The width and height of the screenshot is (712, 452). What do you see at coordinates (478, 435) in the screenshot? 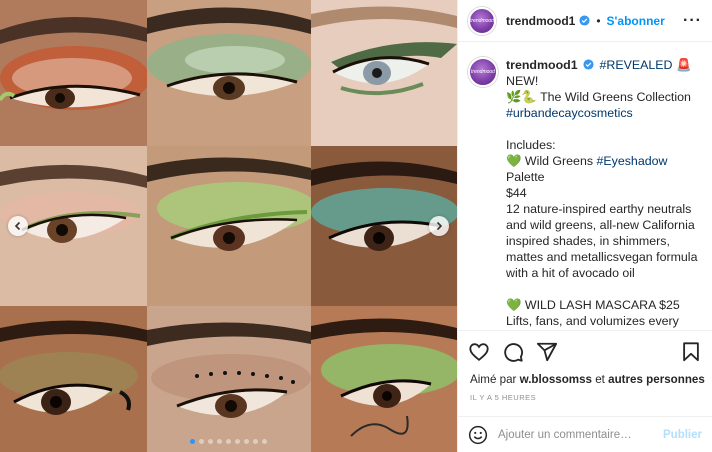
I see `smiley-icon` at bounding box center [478, 435].